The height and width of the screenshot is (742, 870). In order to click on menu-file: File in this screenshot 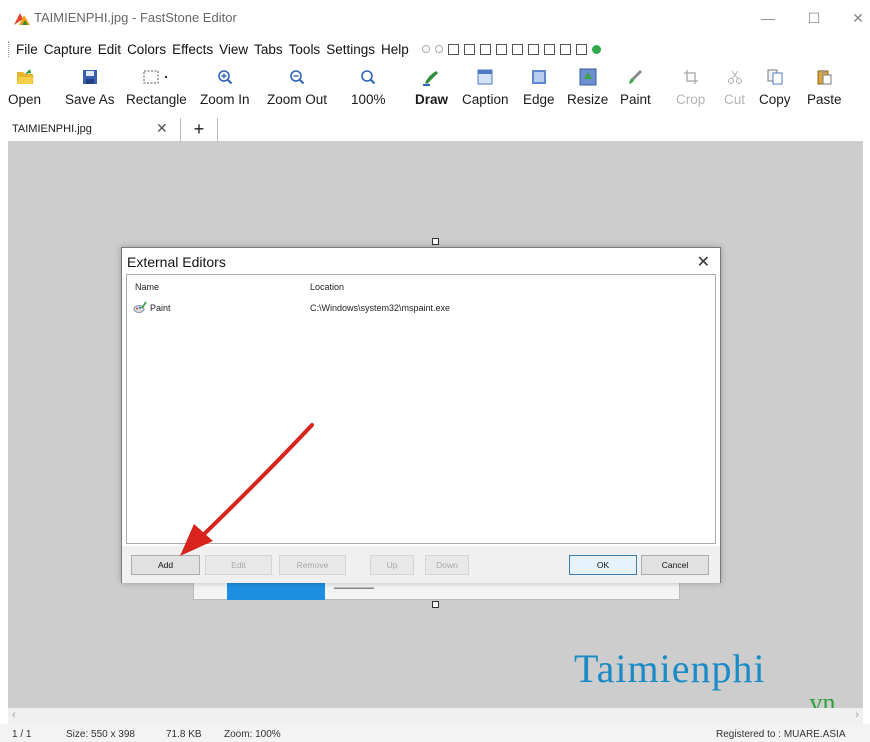, I will do `click(27, 49)`.